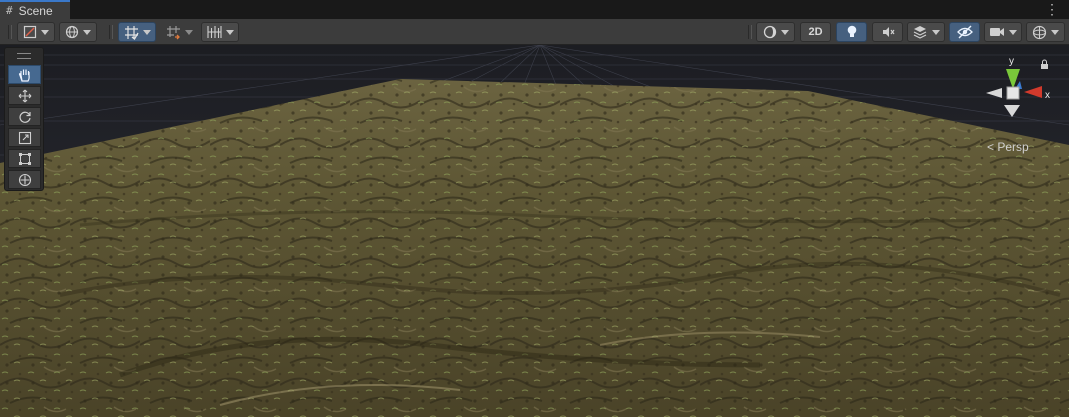 The image size is (1069, 417). What do you see at coordinates (24, 56) in the screenshot?
I see `palette-drag-handle` at bounding box center [24, 56].